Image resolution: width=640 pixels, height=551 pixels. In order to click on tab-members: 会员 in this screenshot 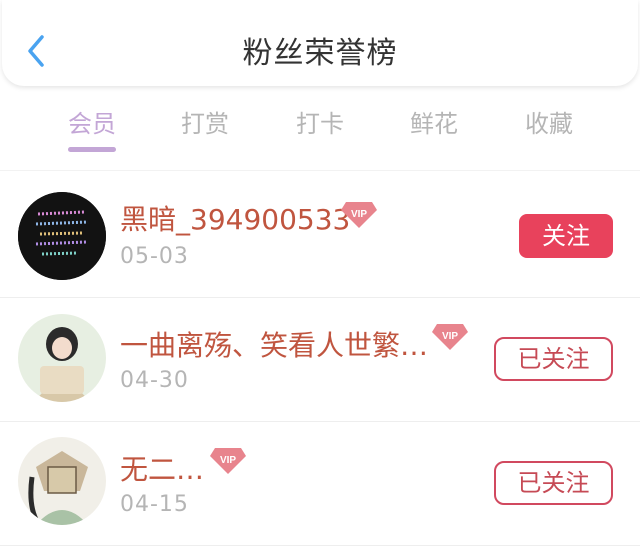, I will do `click(92, 121)`.